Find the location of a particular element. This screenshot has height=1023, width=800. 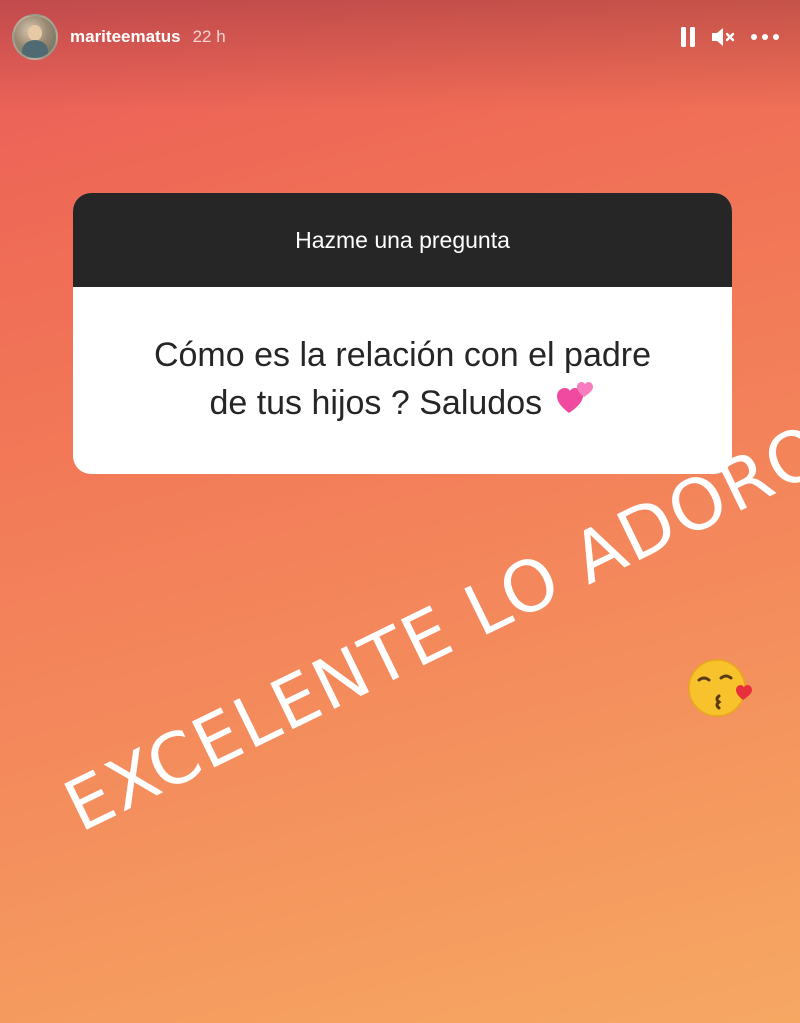

face-blowing-kiss-emoji is located at coordinates (721, 690).